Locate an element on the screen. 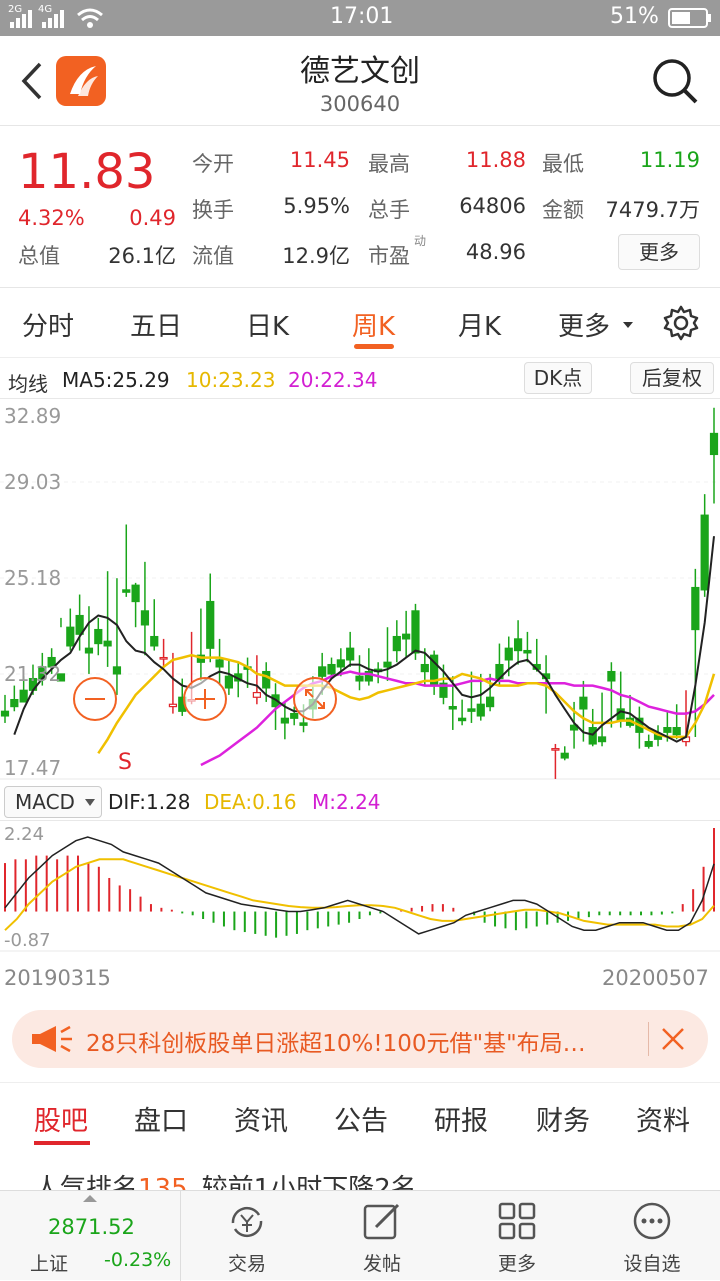 This screenshot has width=720, height=1281. macd-selector: MACD is located at coordinates (53, 802).